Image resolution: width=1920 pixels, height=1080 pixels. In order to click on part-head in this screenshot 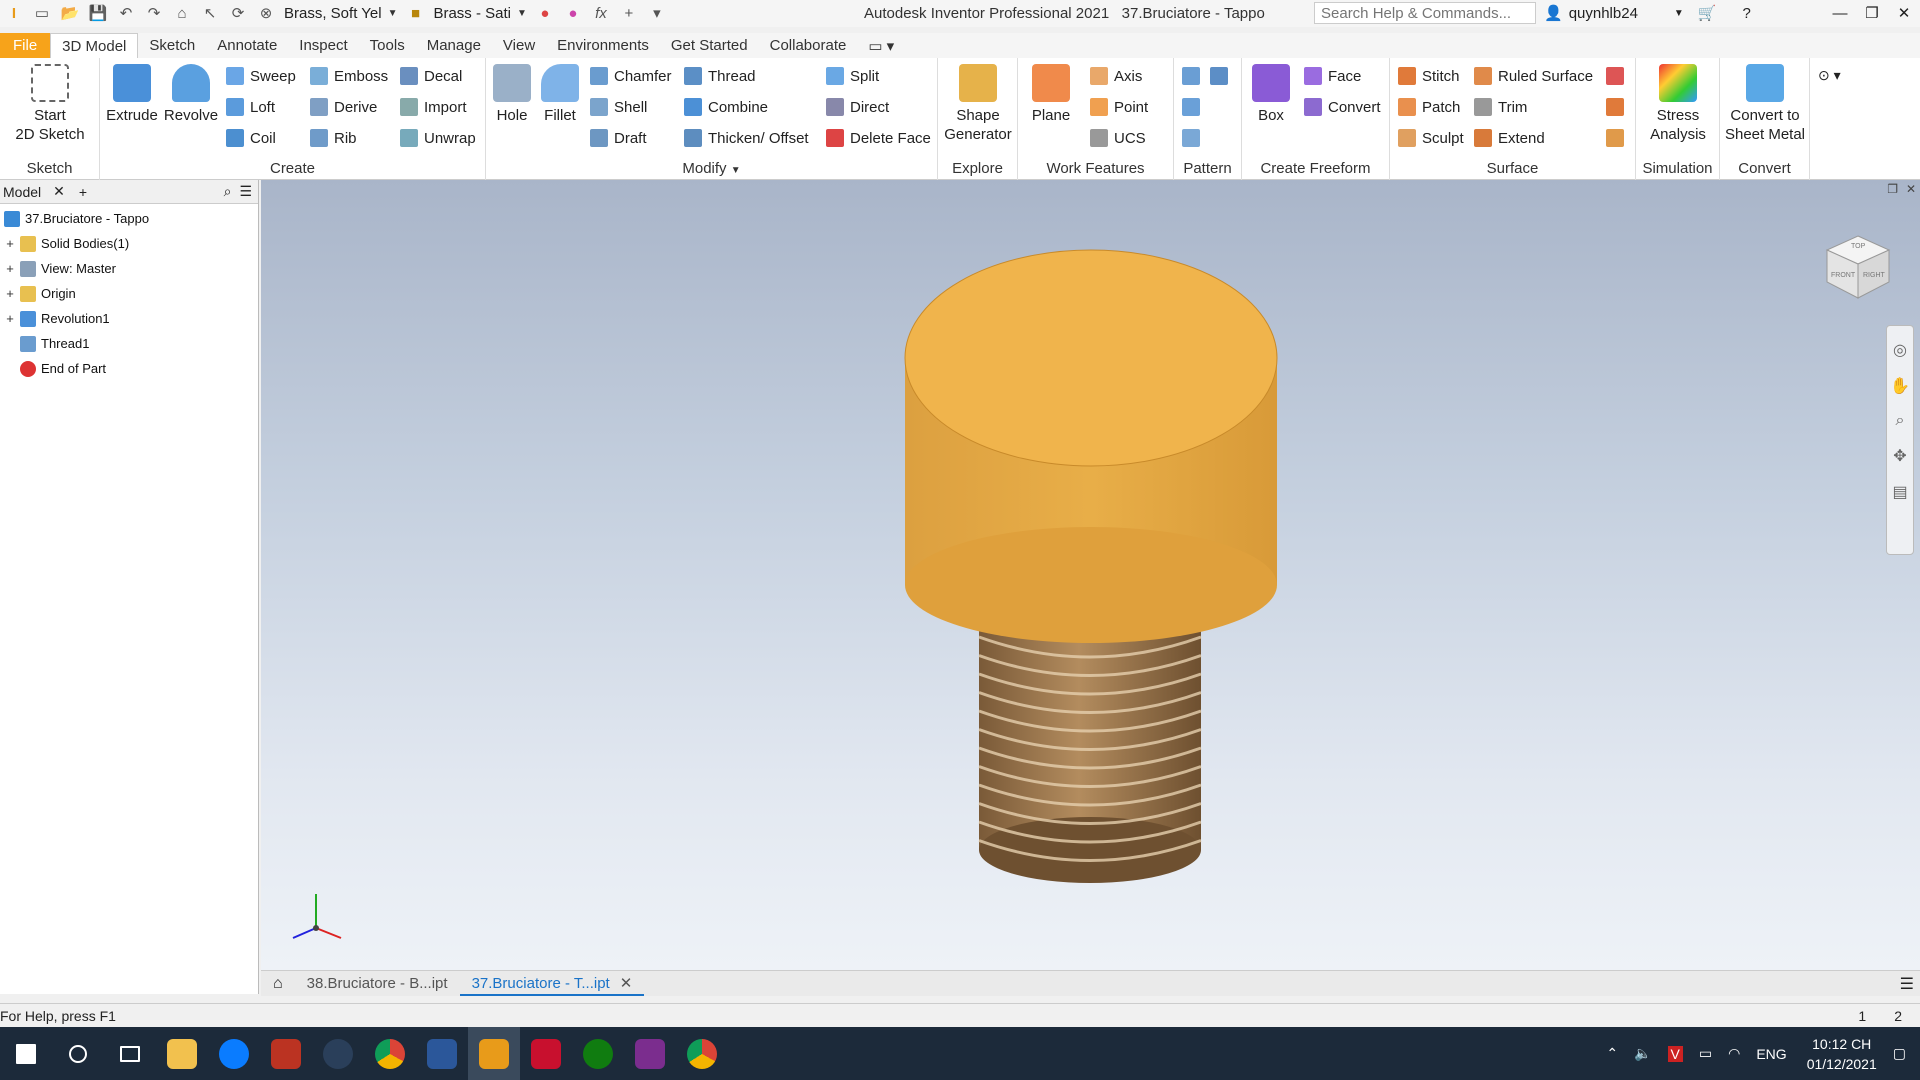, I will do `click(1091, 446)`.